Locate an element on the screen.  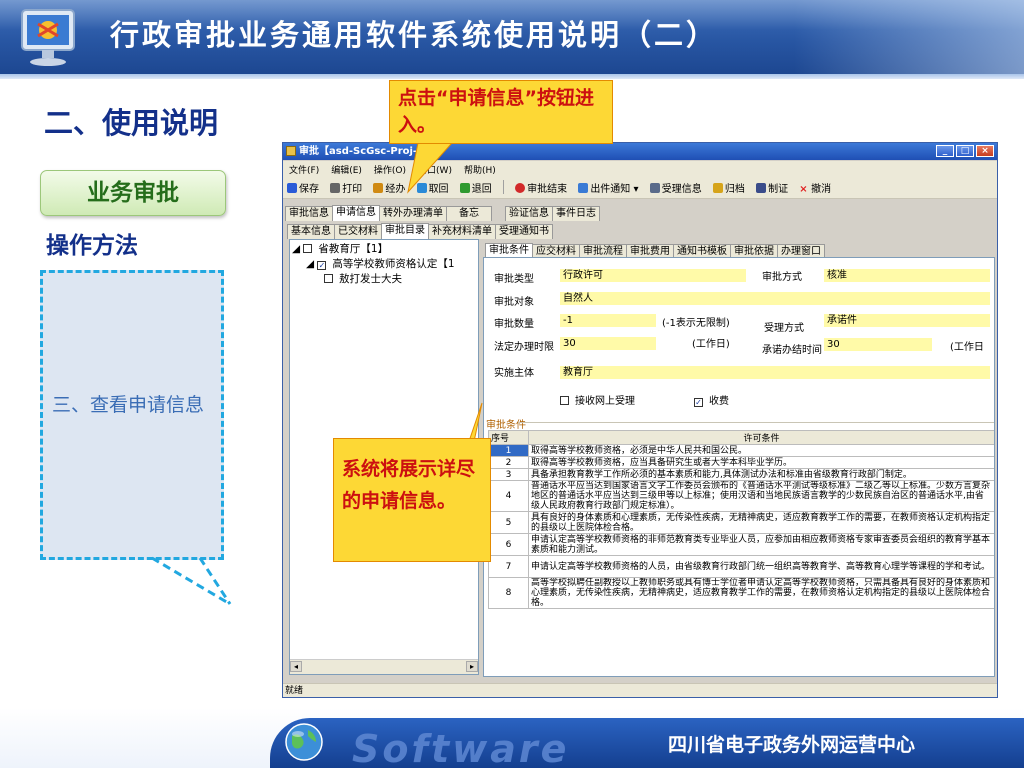
step-note-text: 三、查看申请信息 is located at coordinates (128, 405).